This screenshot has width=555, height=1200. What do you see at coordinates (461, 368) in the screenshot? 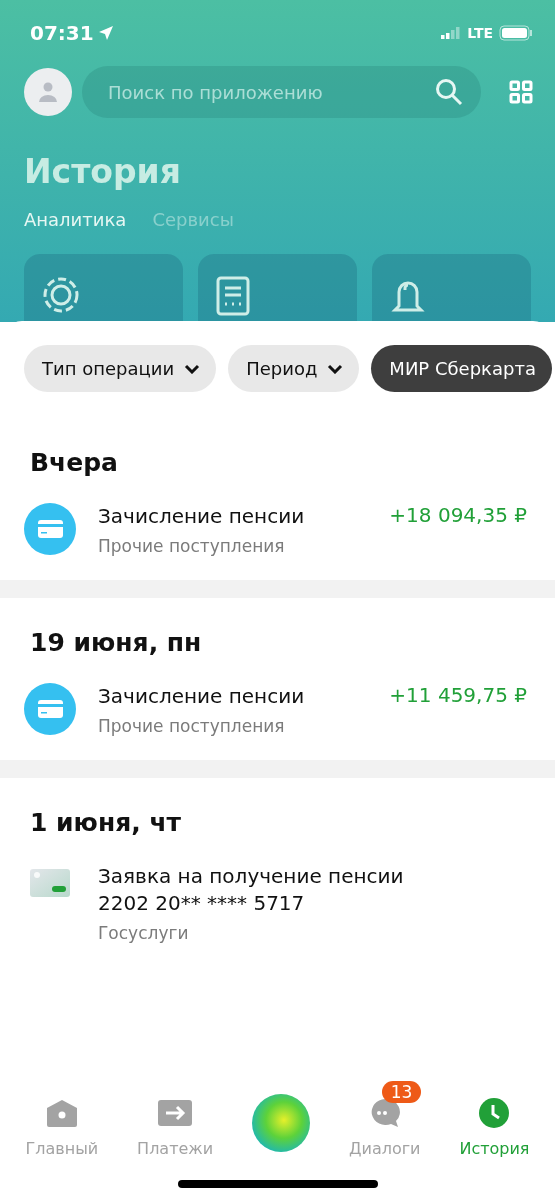
I see `filter-chip: МИР Сберкарта` at bounding box center [461, 368].